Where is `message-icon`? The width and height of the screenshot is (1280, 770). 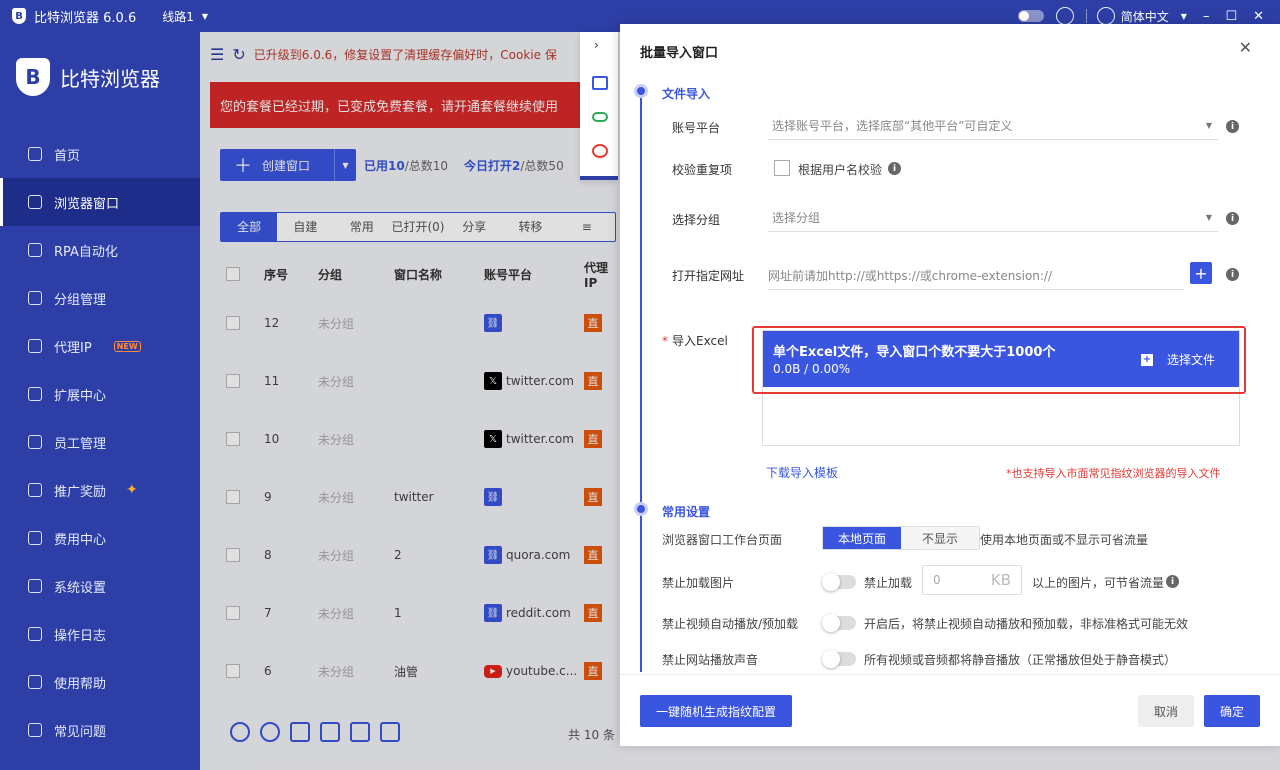 message-icon is located at coordinates (600, 83).